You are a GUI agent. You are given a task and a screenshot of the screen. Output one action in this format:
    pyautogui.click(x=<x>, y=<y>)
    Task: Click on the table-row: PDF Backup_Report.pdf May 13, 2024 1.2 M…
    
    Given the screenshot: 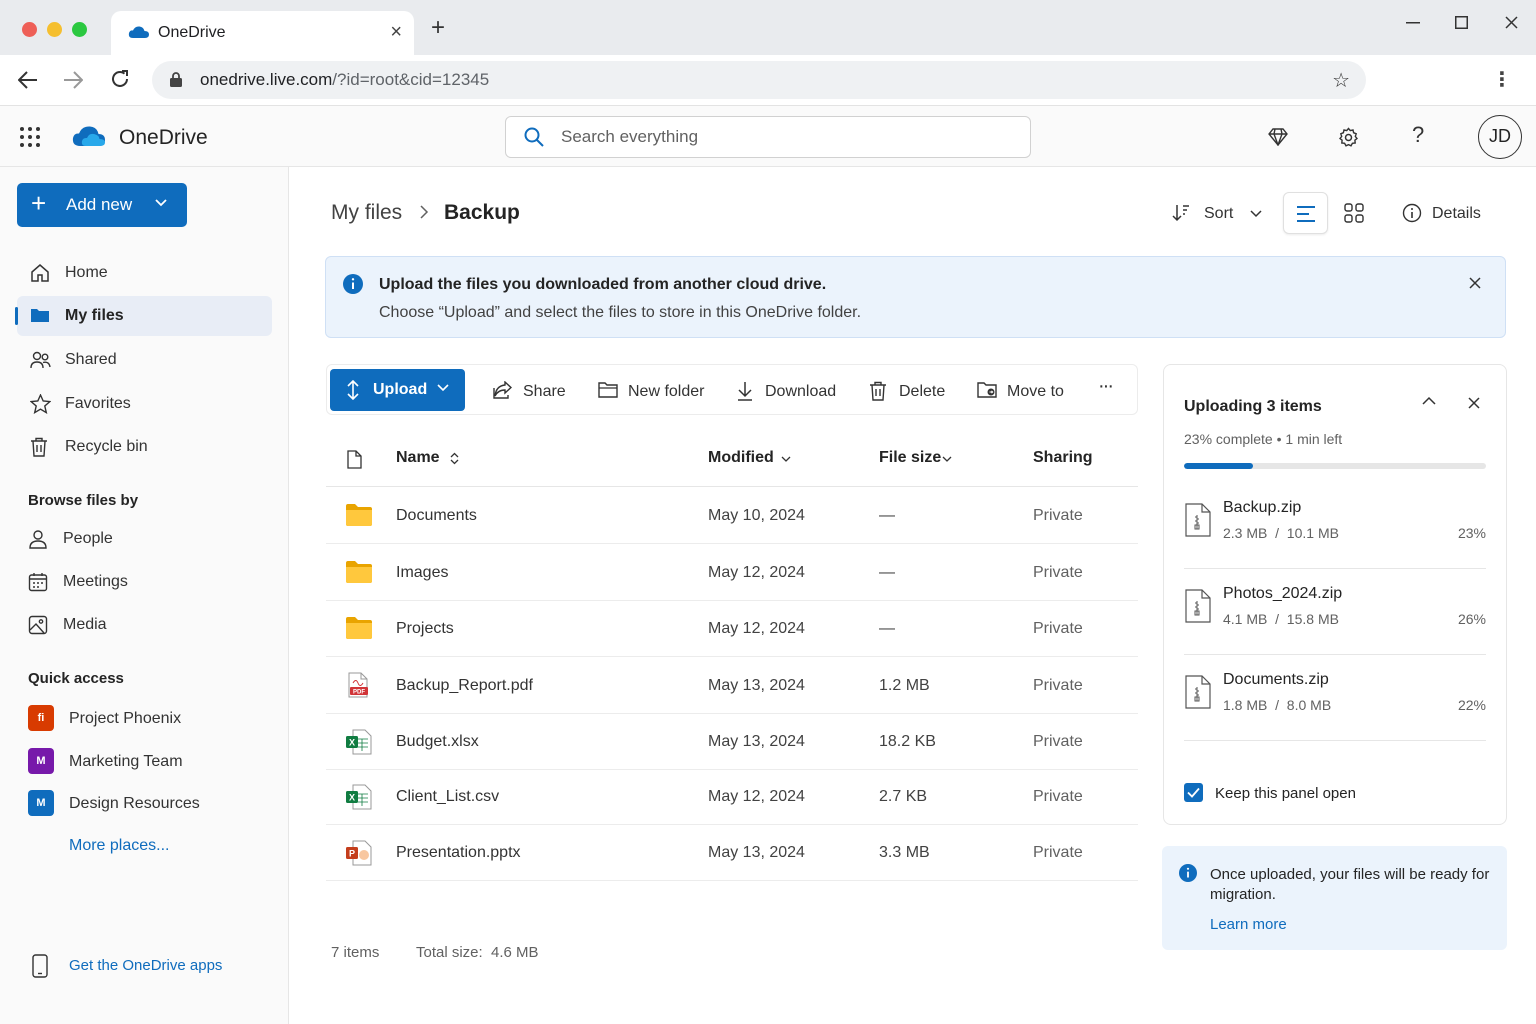 What is the action you would take?
    pyautogui.click(x=732, y=686)
    